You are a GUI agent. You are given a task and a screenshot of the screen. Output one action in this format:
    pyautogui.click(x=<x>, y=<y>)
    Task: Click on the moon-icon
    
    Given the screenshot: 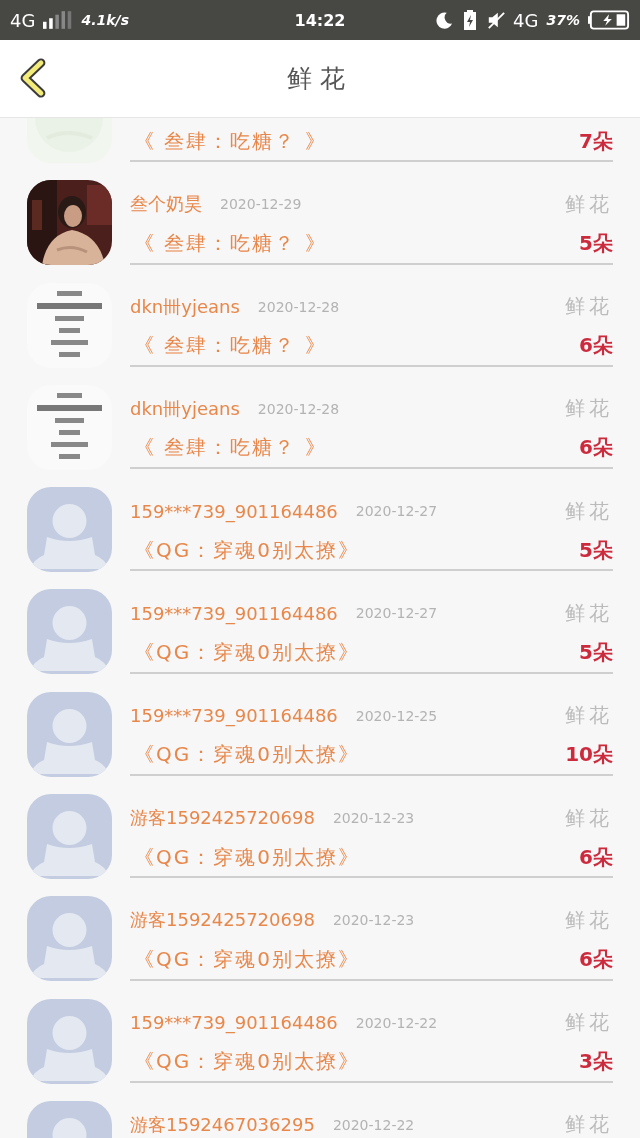 What is the action you would take?
    pyautogui.click(x=444, y=20)
    